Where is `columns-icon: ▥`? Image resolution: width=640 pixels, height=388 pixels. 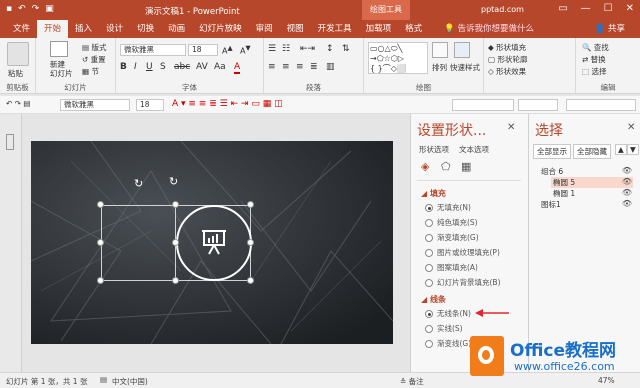
columns-icon: ▥ is located at coordinates (330, 67).